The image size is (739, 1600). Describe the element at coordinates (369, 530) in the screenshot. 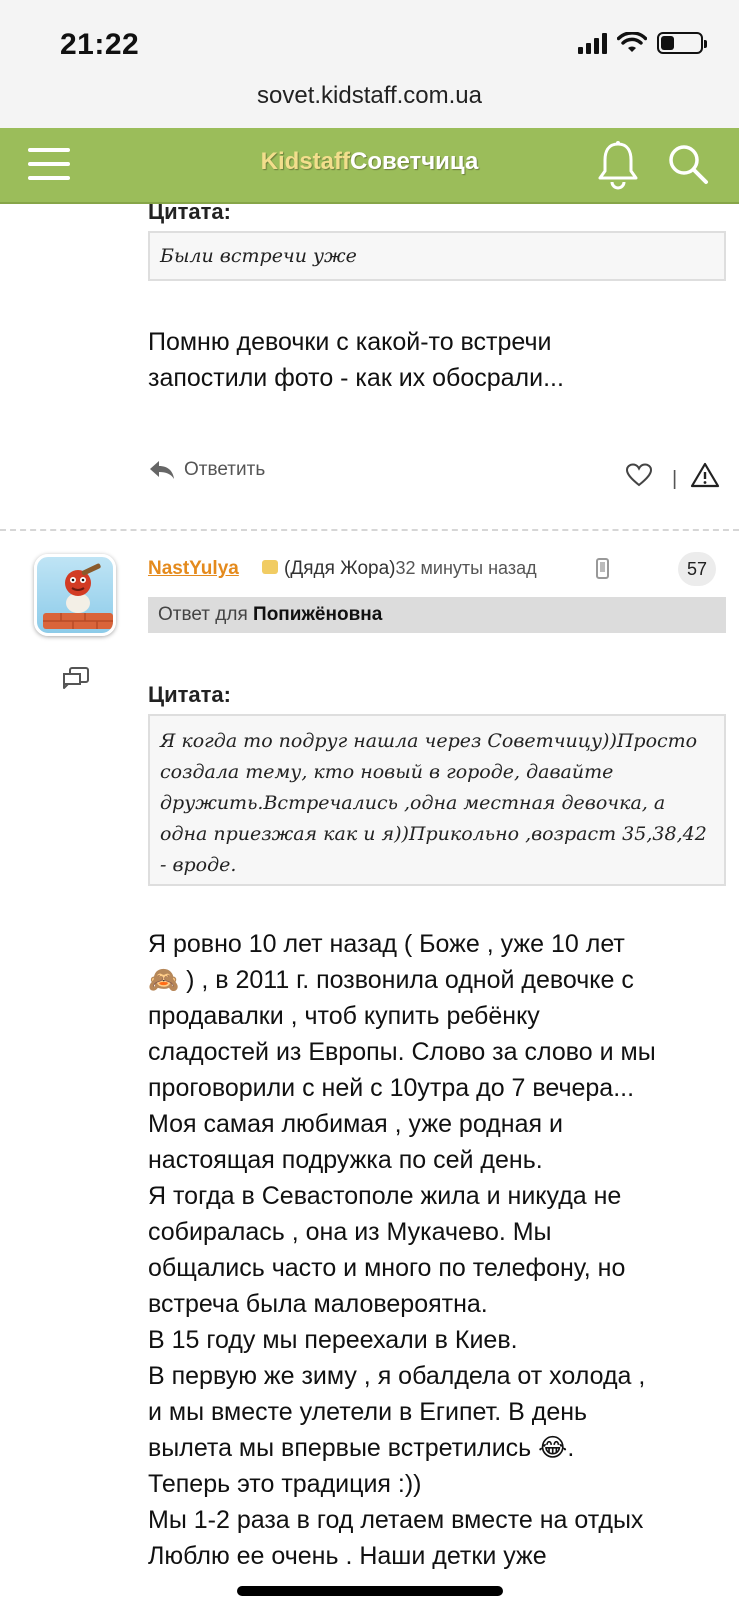

I see `post-separator` at that location.